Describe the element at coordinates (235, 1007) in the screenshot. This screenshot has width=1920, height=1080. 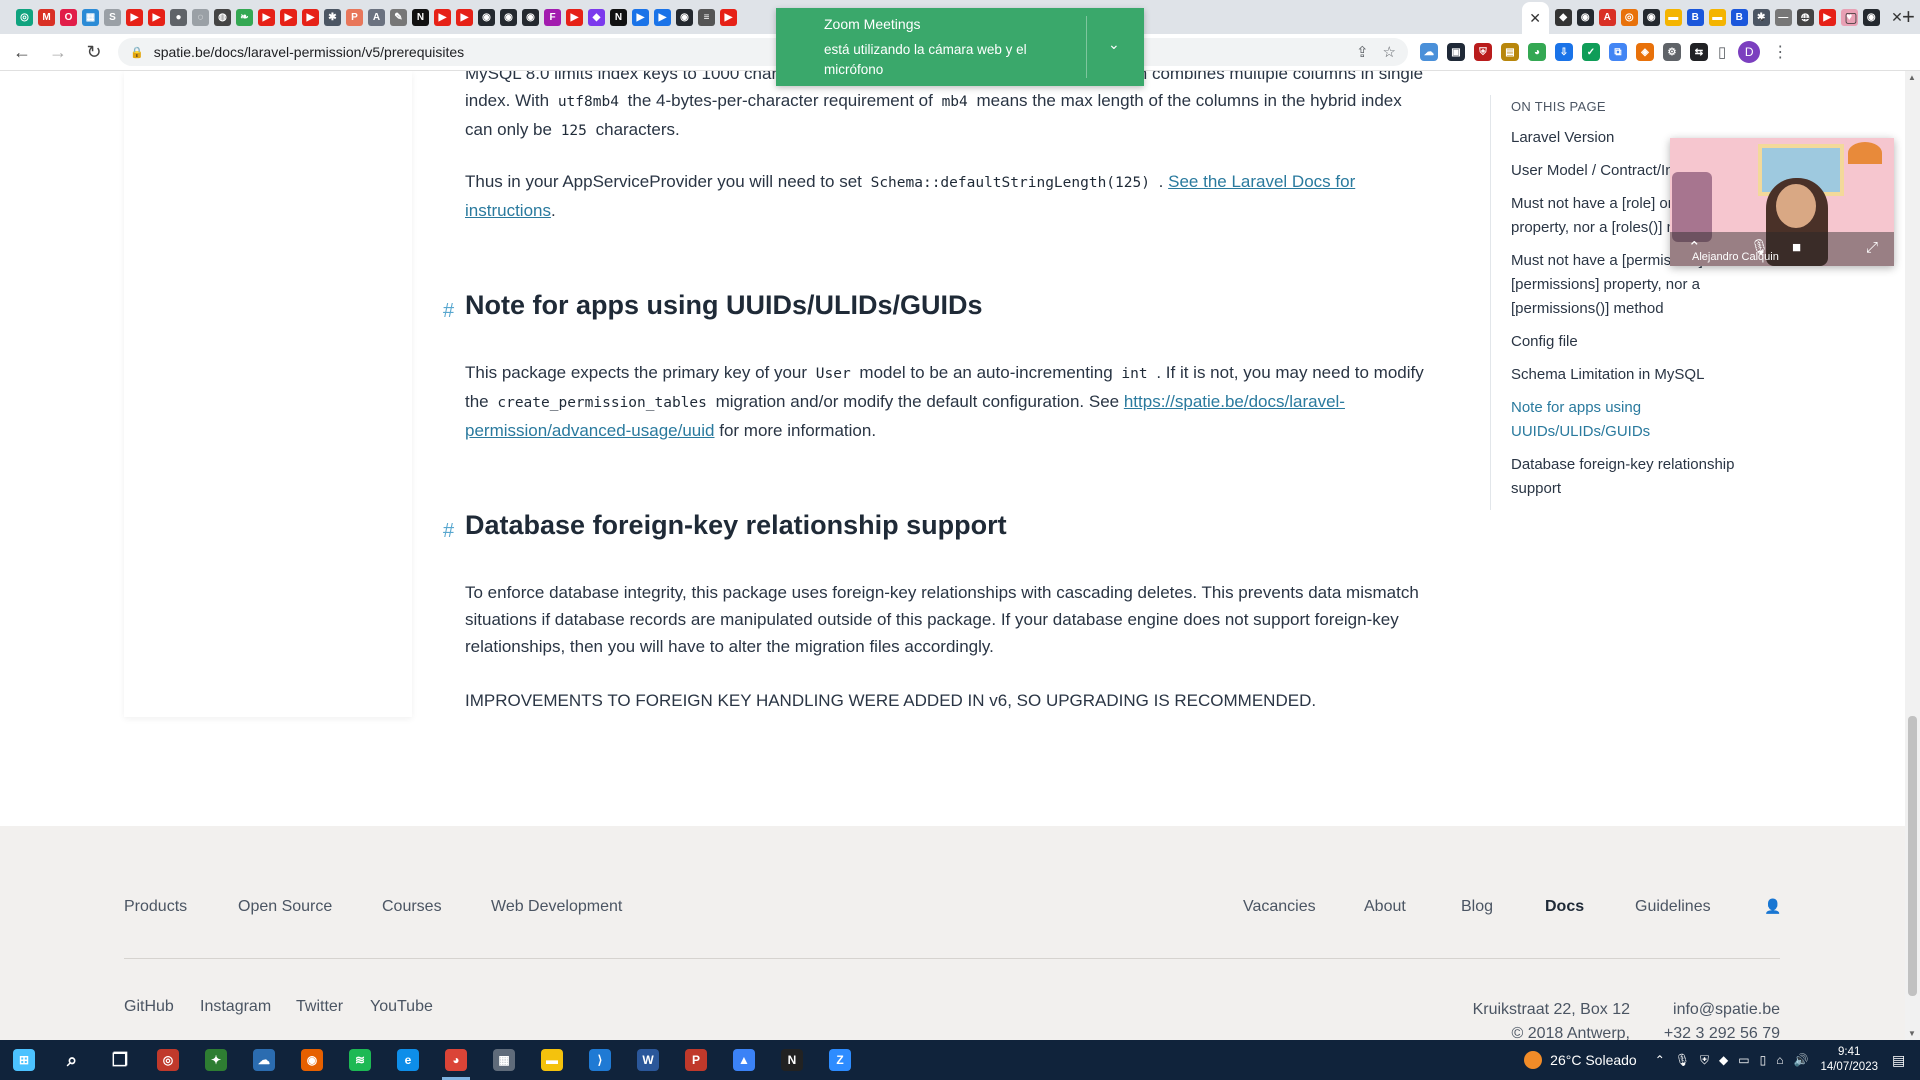
I see `footer-link-instagram: Instagram` at that location.